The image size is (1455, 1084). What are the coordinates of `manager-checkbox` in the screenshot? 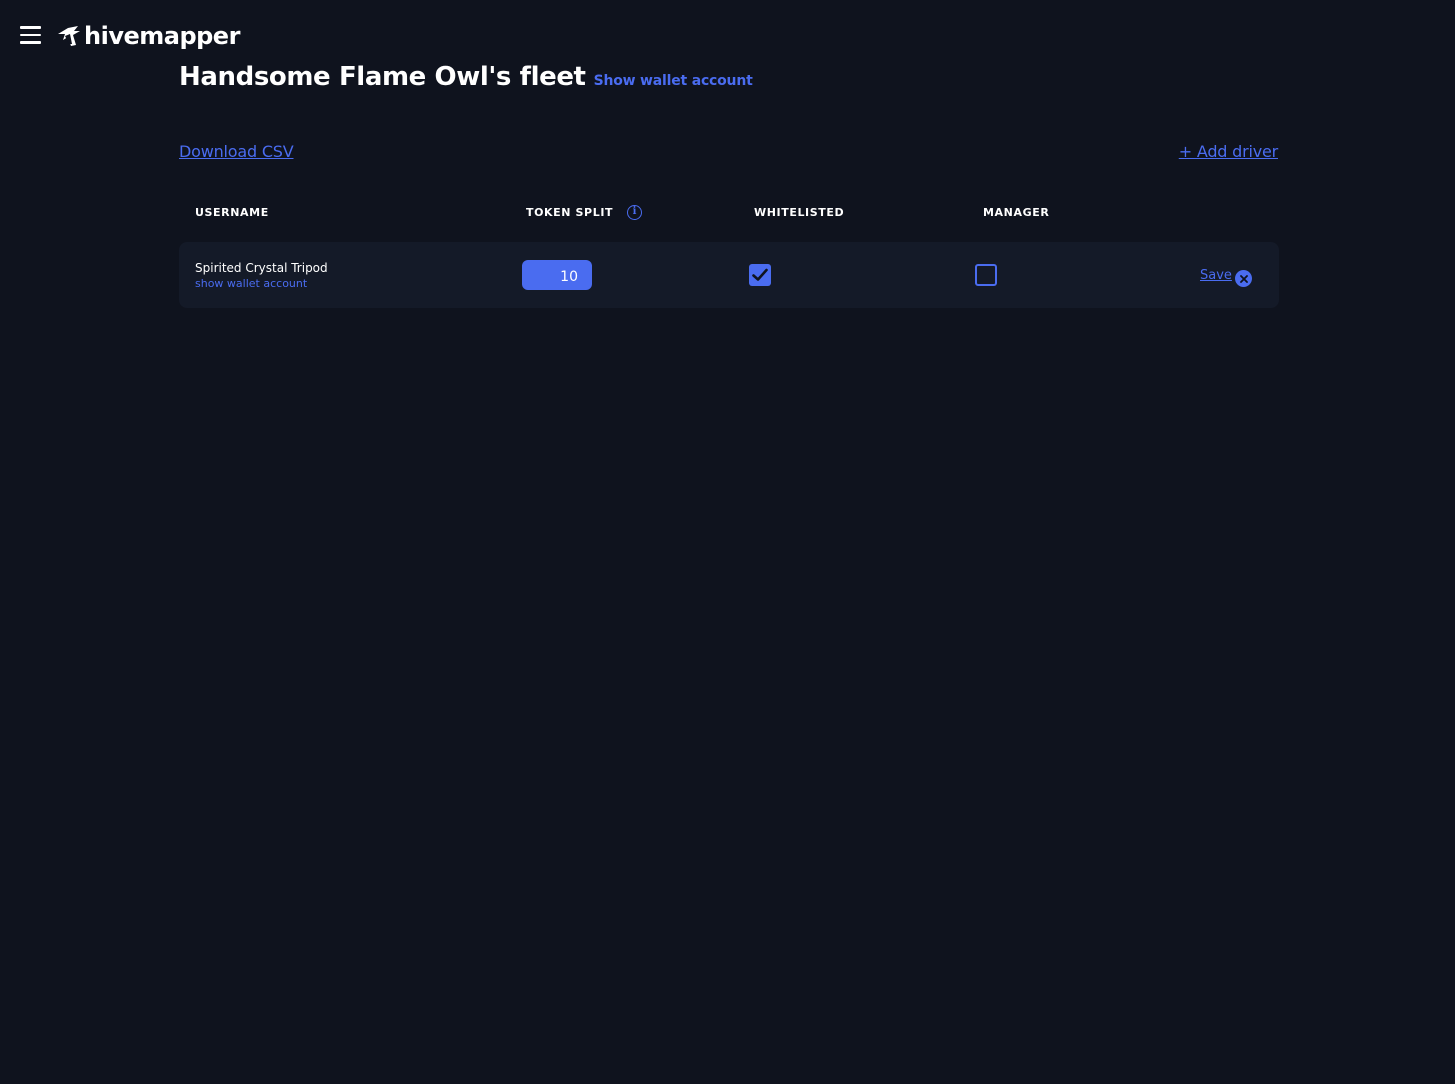 It's located at (986, 275).